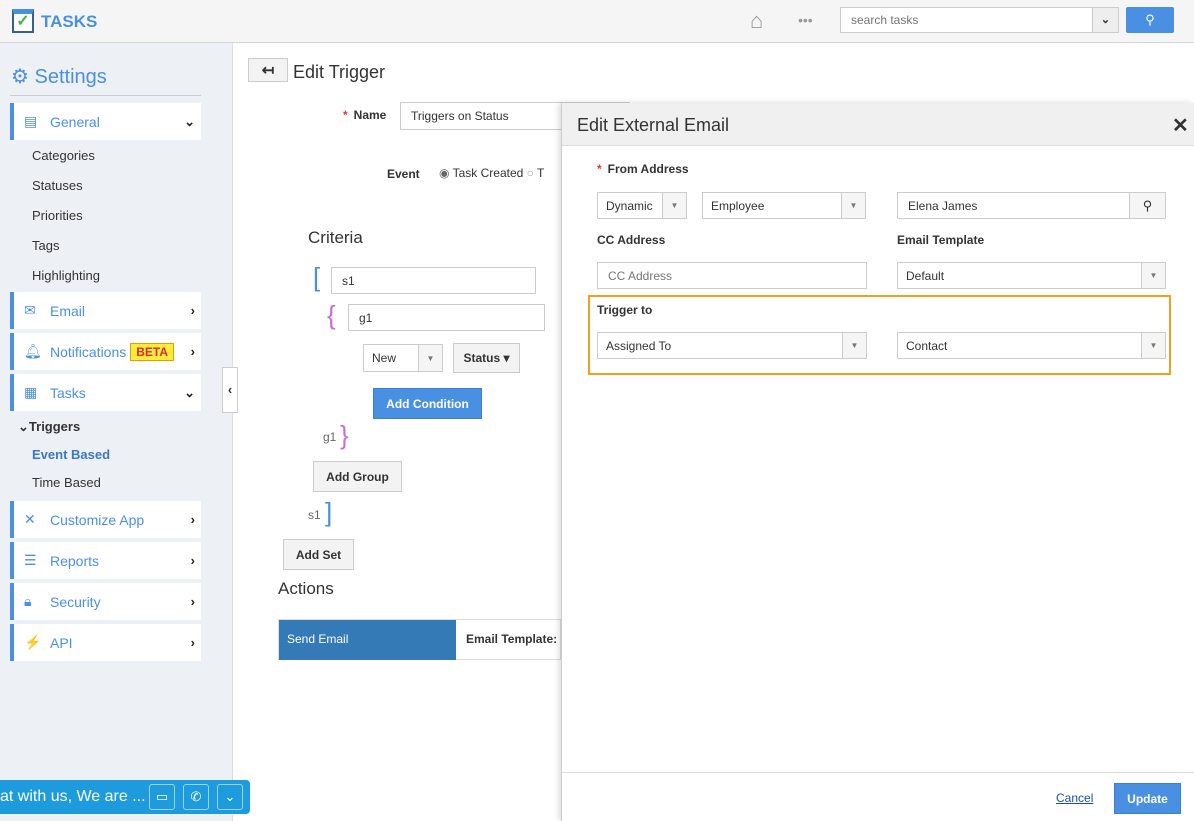 The image size is (1194, 821). What do you see at coordinates (367, 640) in the screenshot?
I see `action-name: Send Email` at bounding box center [367, 640].